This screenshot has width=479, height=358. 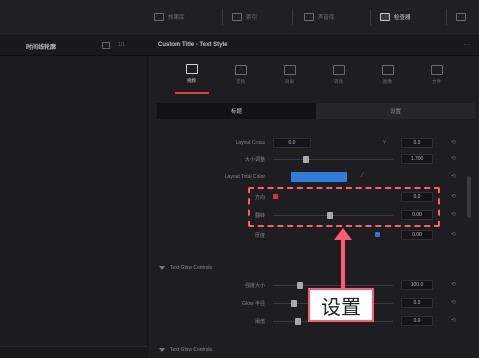 What do you see at coordinates (326, 18) in the screenshot?
I see `sound-library-label: 声音库` at bounding box center [326, 18].